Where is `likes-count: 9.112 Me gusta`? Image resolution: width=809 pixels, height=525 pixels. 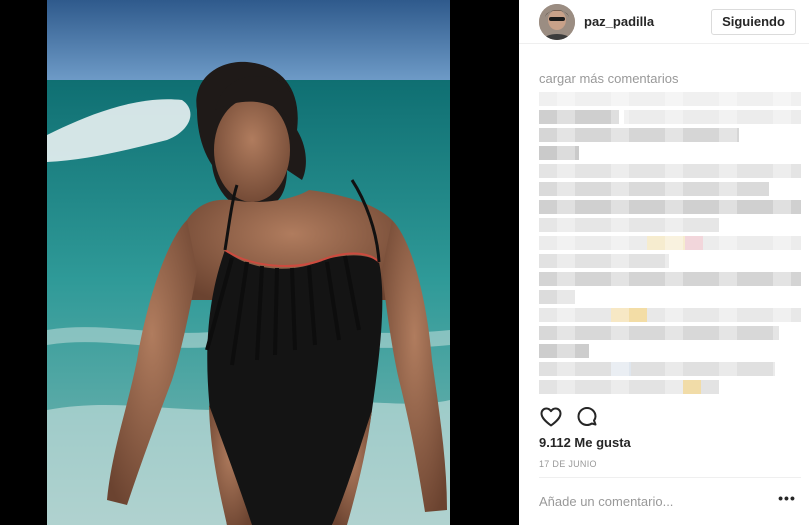
likes-count: 9.112 Me gusta is located at coordinates (585, 442).